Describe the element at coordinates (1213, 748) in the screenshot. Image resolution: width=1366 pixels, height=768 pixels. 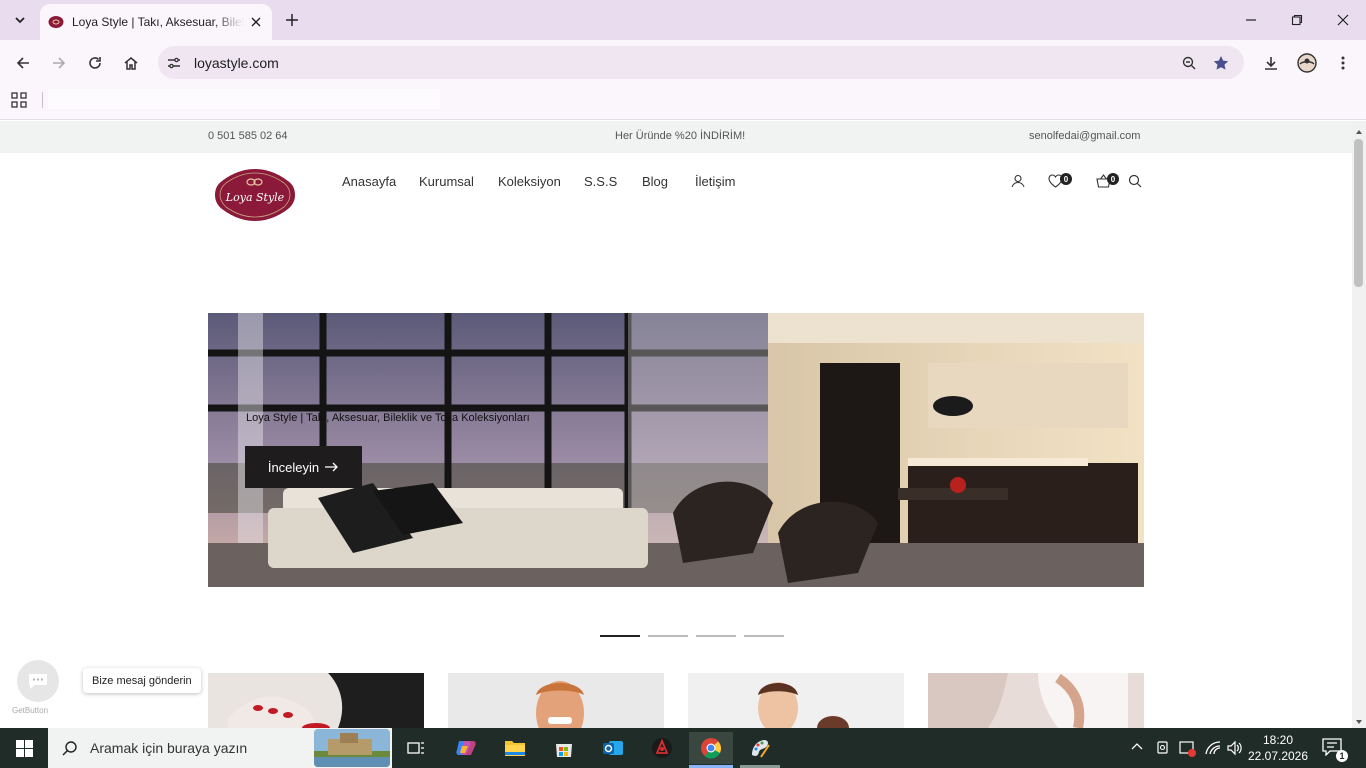
I see `wifi-icon` at that location.